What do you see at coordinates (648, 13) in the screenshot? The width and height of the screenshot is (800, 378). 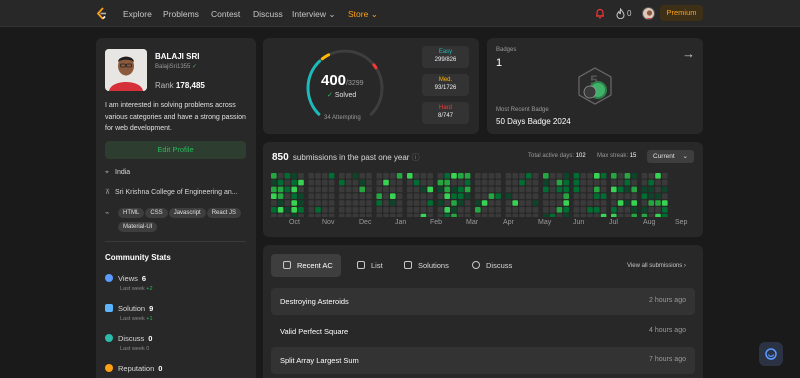 I see `user-avatar` at bounding box center [648, 13].